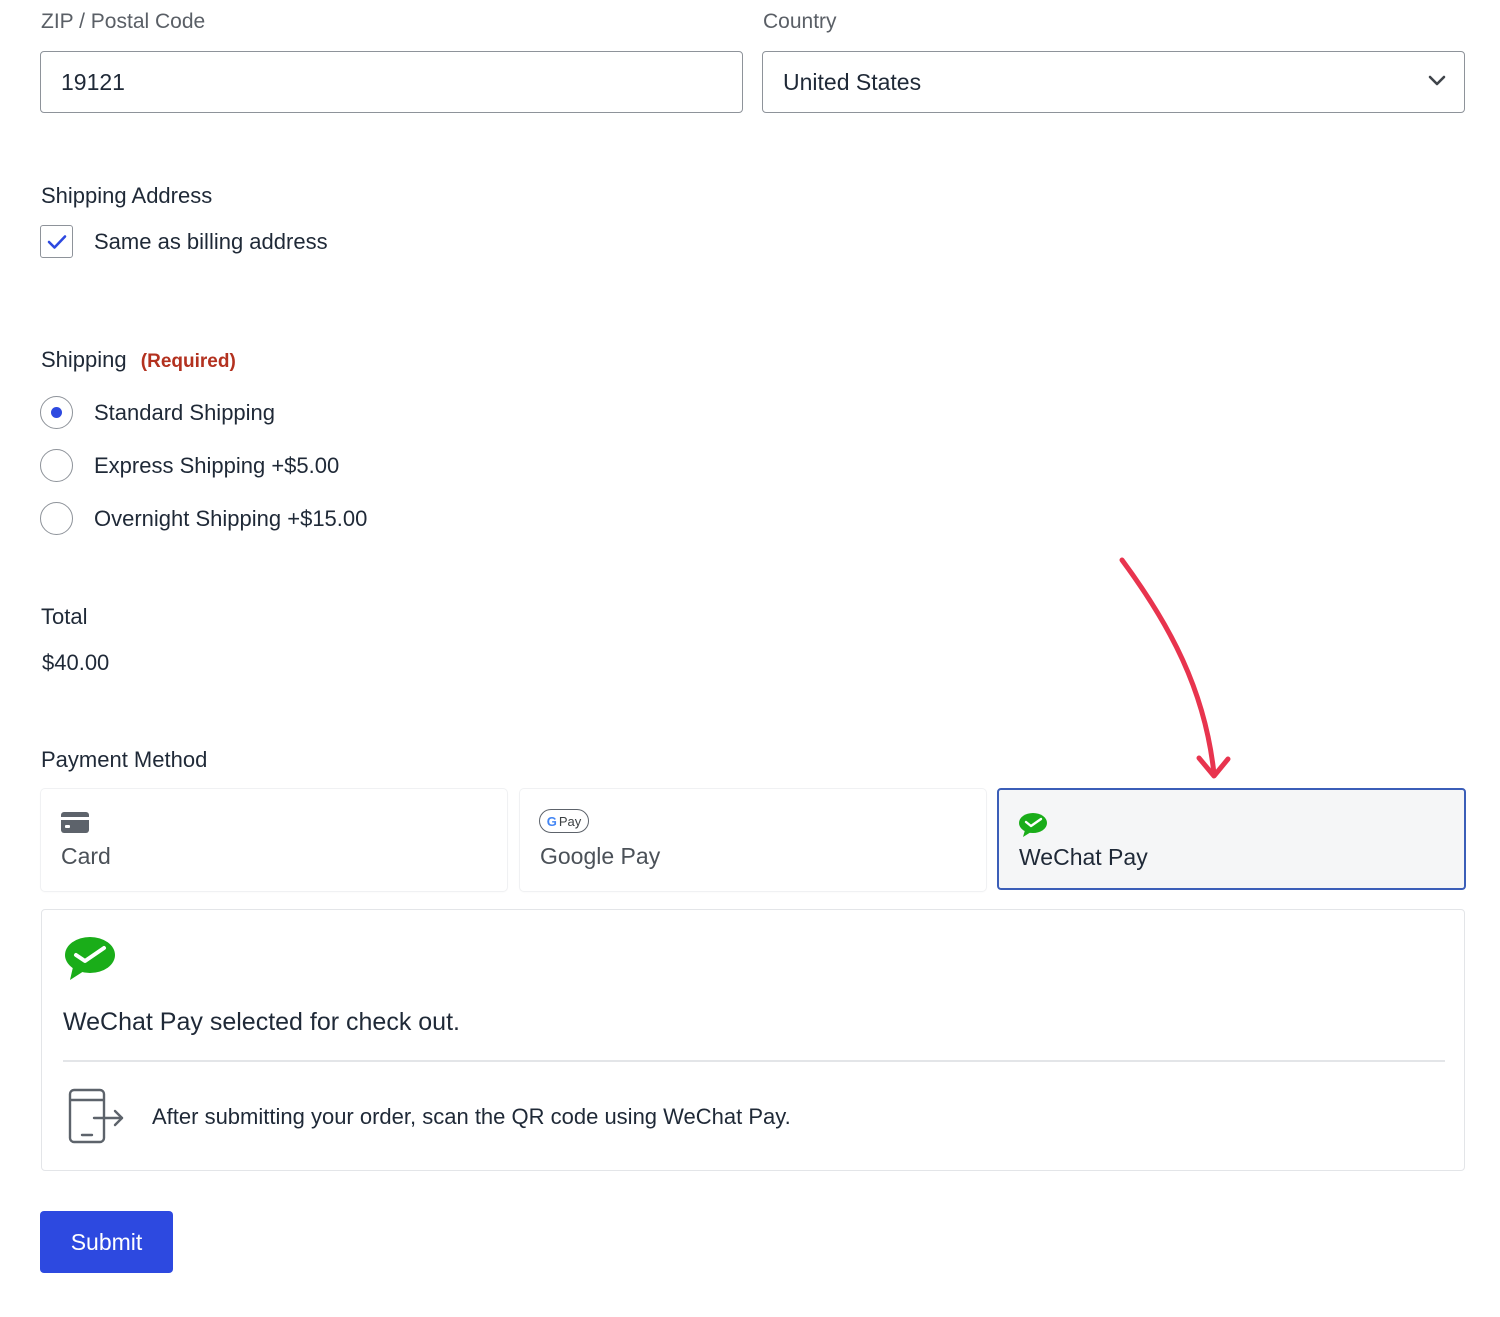  I want to click on wechat-icon, so click(1033, 825).